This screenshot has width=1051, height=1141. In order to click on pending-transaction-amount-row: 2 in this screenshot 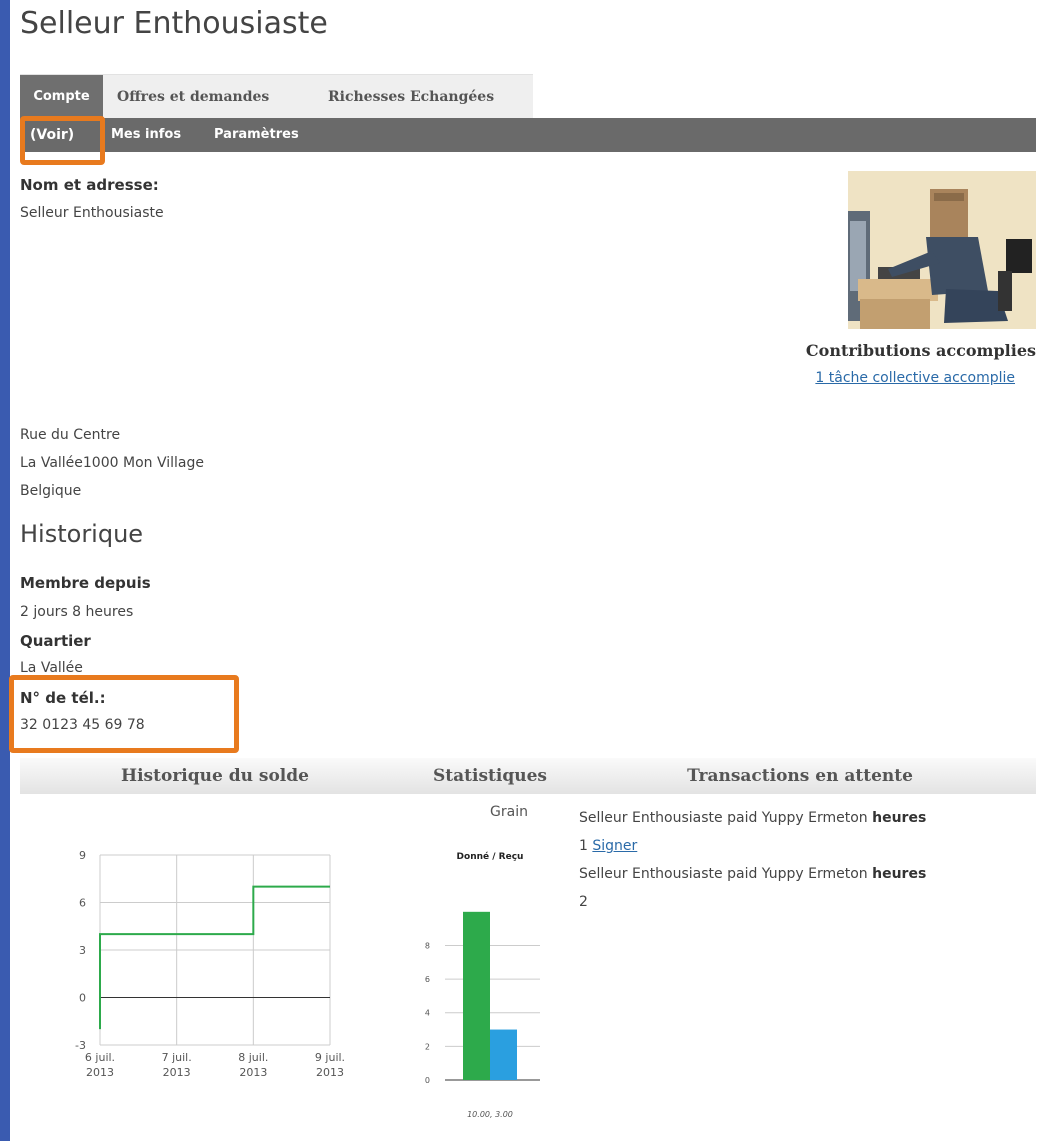, I will do `click(806, 902)`.